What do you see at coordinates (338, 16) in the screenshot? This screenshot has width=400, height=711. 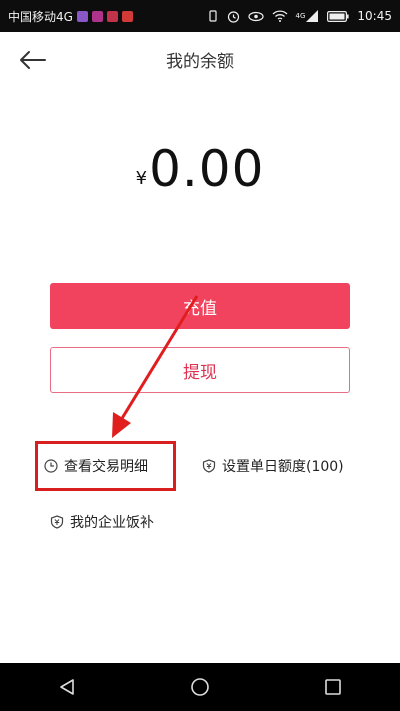 I see `battery-icon` at bounding box center [338, 16].